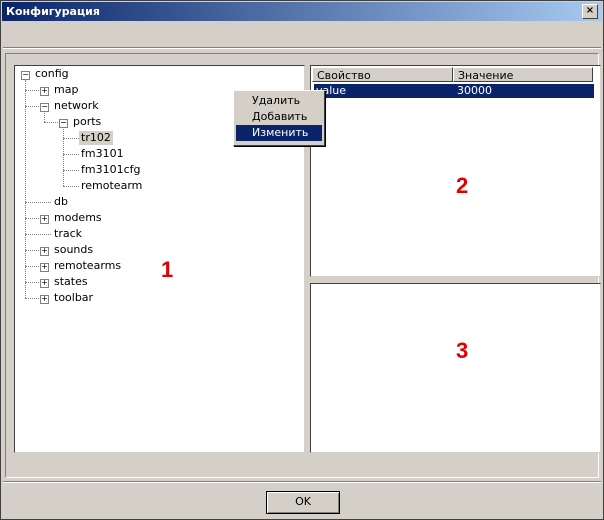 The width and height of the screenshot is (604, 520). What do you see at coordinates (96, 138) in the screenshot?
I see `tree-node-tr102: tr102` at bounding box center [96, 138].